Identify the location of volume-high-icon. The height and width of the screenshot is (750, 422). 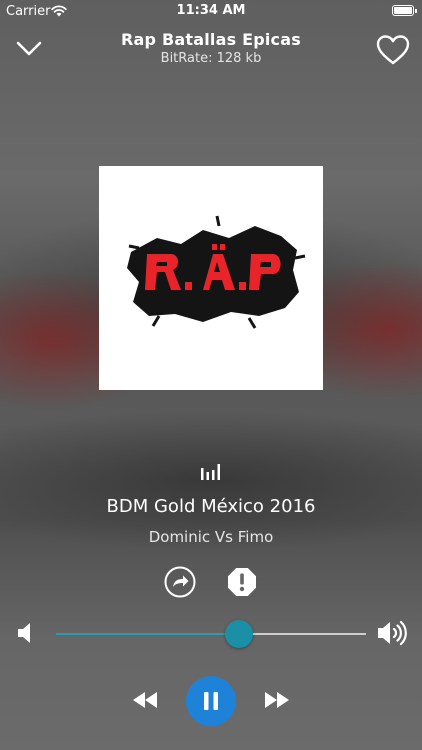
(393, 633).